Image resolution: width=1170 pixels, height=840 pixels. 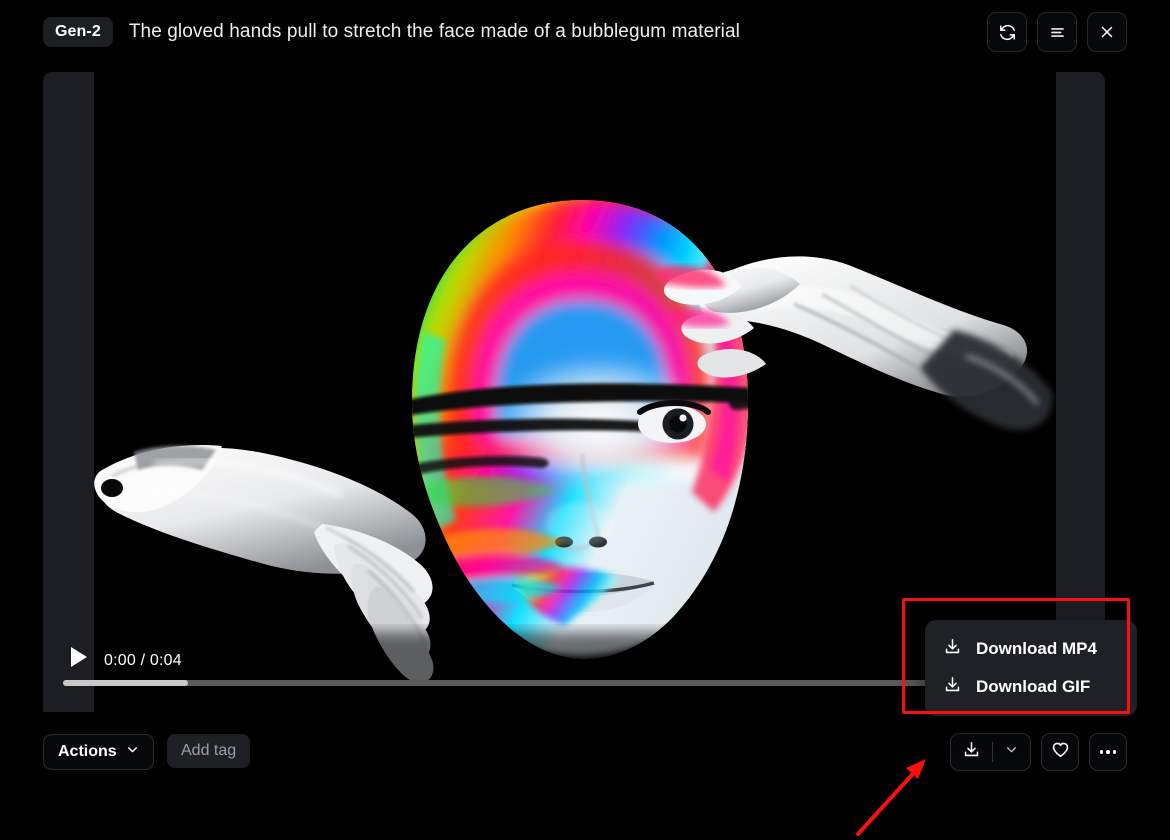 I want to click on add-tag-label: Add tag, so click(x=209, y=750).